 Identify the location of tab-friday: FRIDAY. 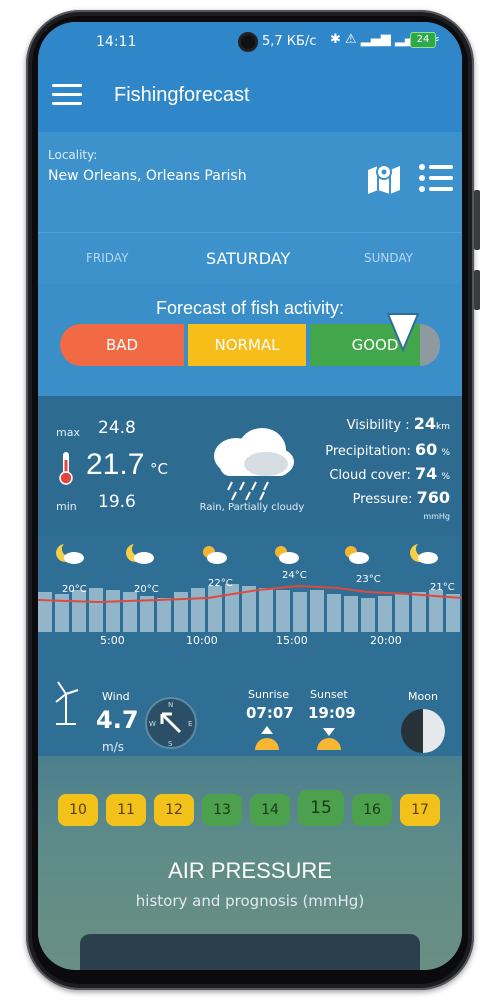
(107, 258).